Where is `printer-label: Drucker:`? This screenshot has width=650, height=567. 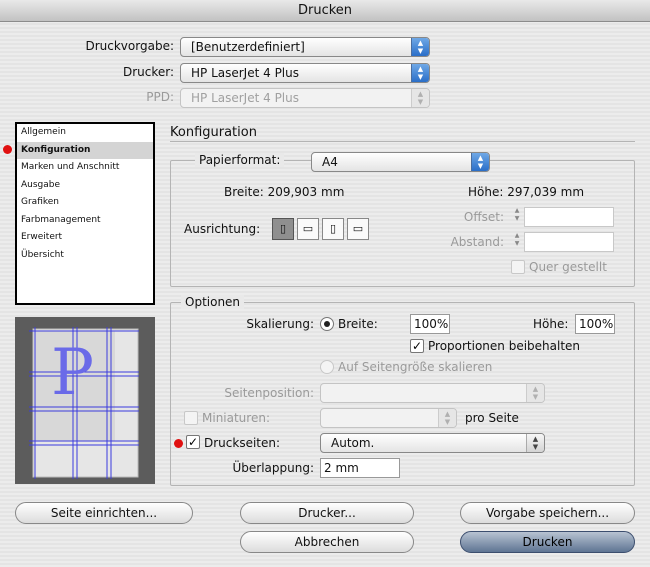 printer-label: Drucker: is located at coordinates (148, 72).